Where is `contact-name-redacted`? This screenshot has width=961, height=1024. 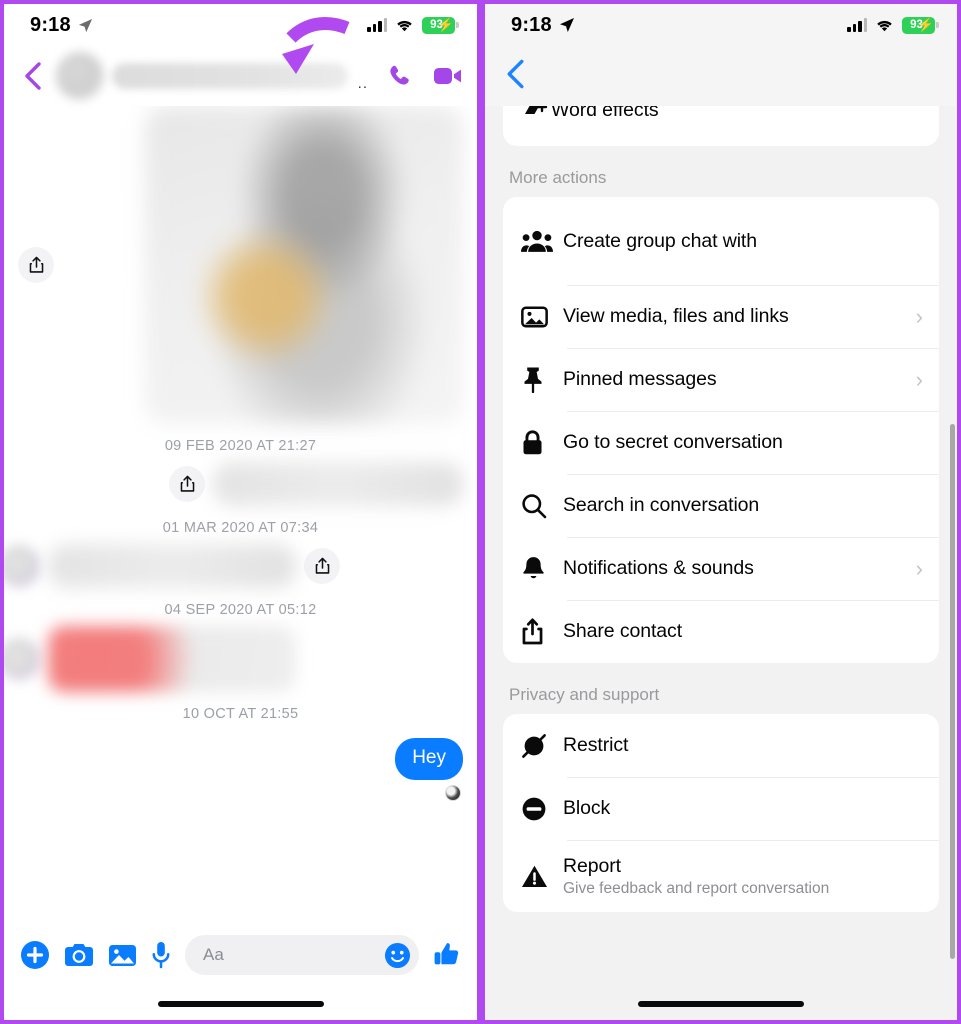
contact-name-redacted is located at coordinates (230, 76).